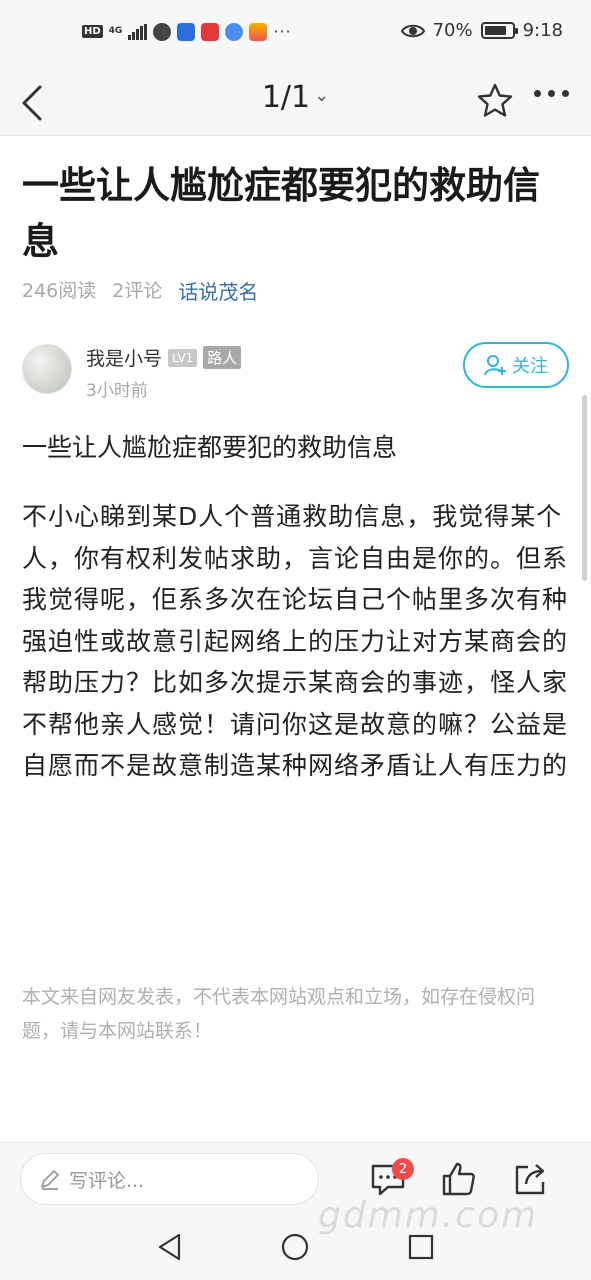 Image resolution: width=591 pixels, height=1280 pixels. I want to click on channel-link: 话说茂名, so click(218, 290).